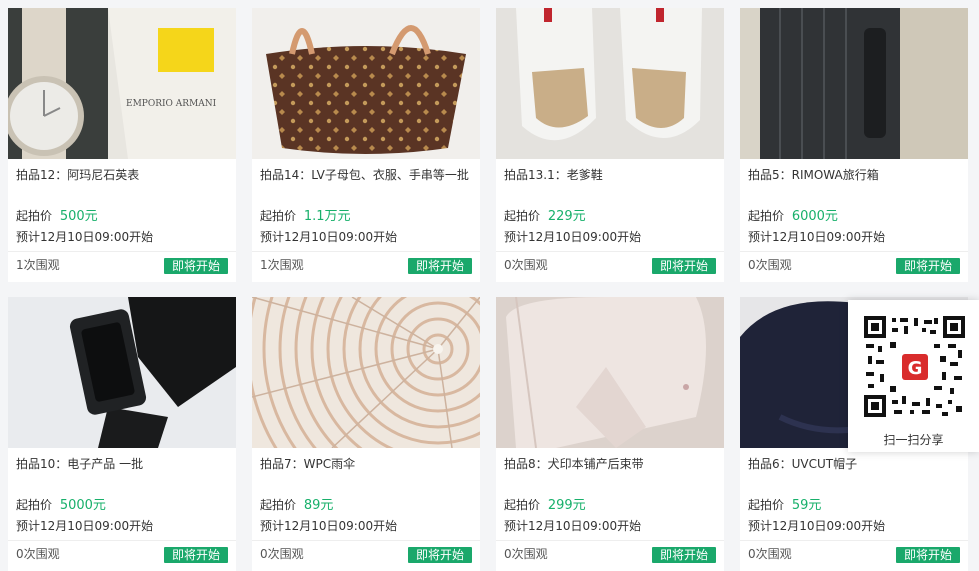 The width and height of the screenshot is (979, 571). Describe the element at coordinates (545, 505) in the screenshot. I see `price-row: 起拍价 299元` at that location.